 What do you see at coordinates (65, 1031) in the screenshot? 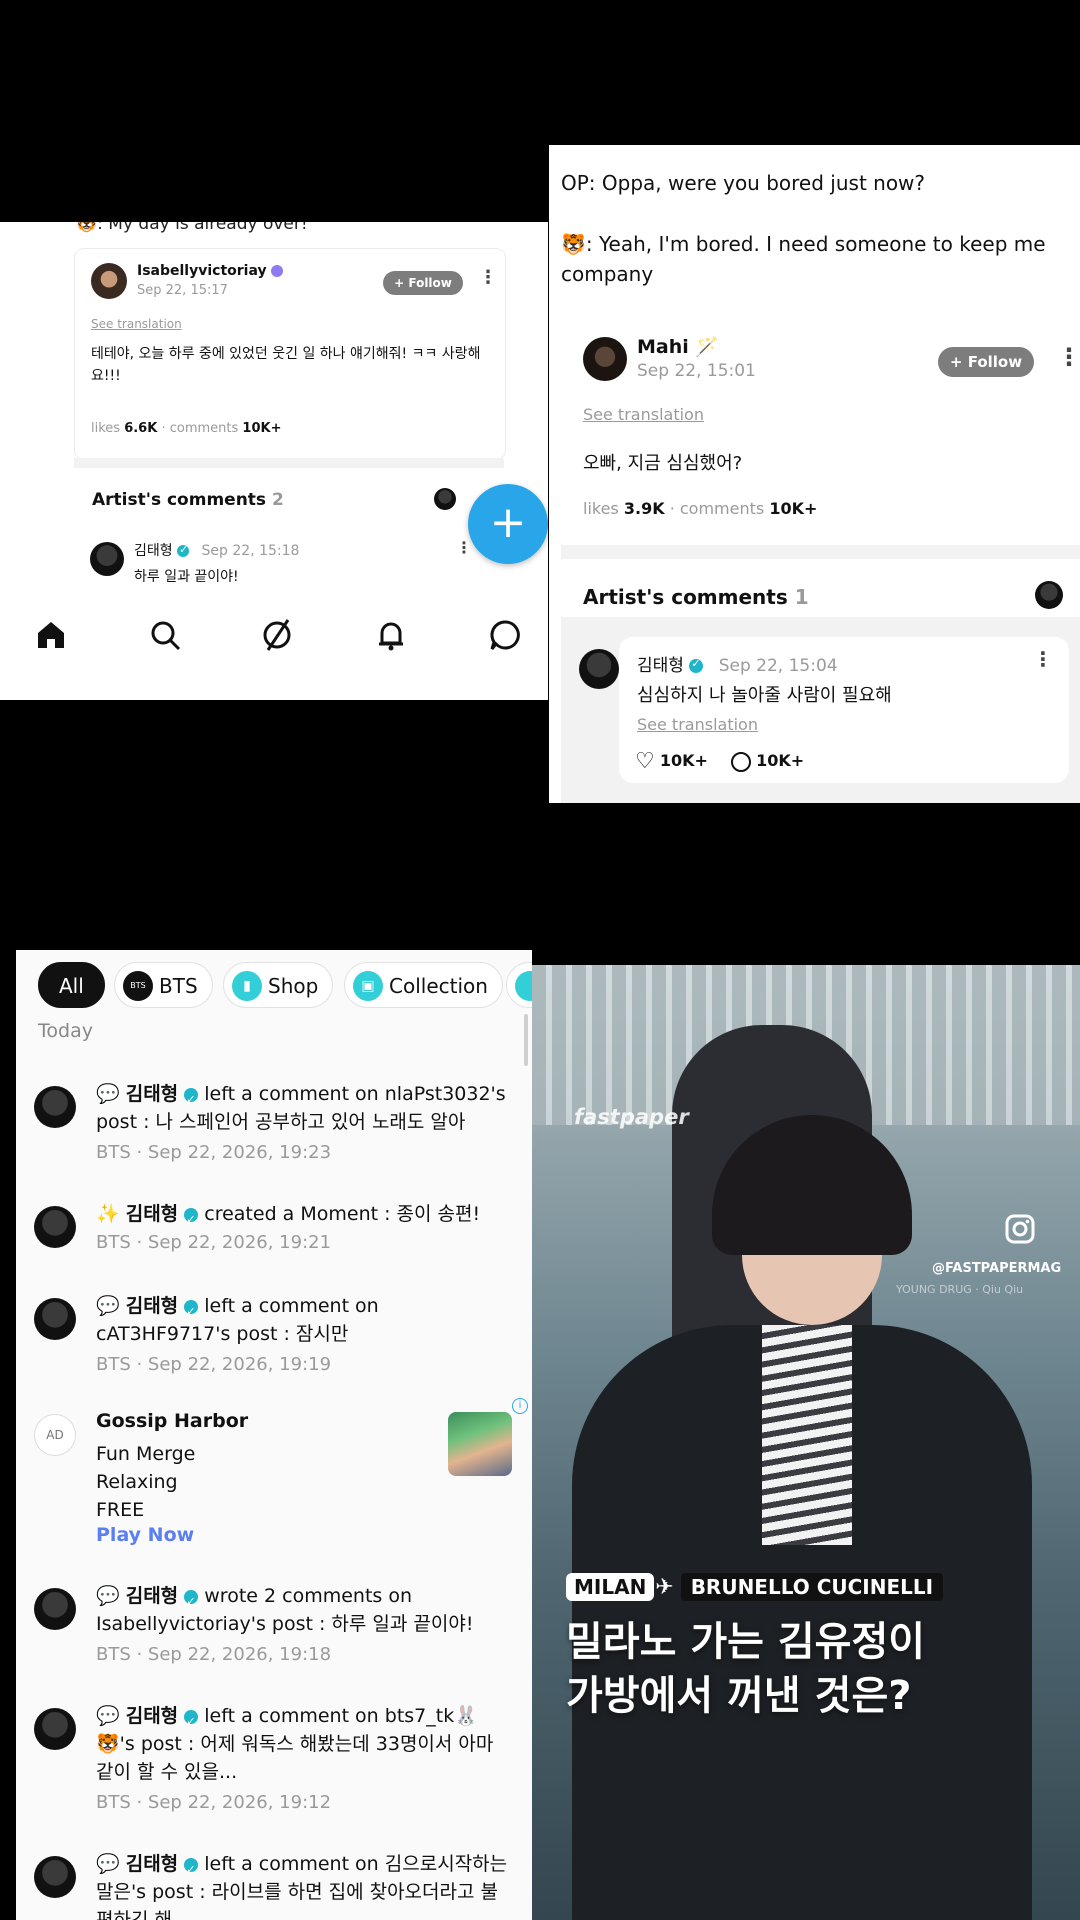
I see `section-today: Today` at bounding box center [65, 1031].